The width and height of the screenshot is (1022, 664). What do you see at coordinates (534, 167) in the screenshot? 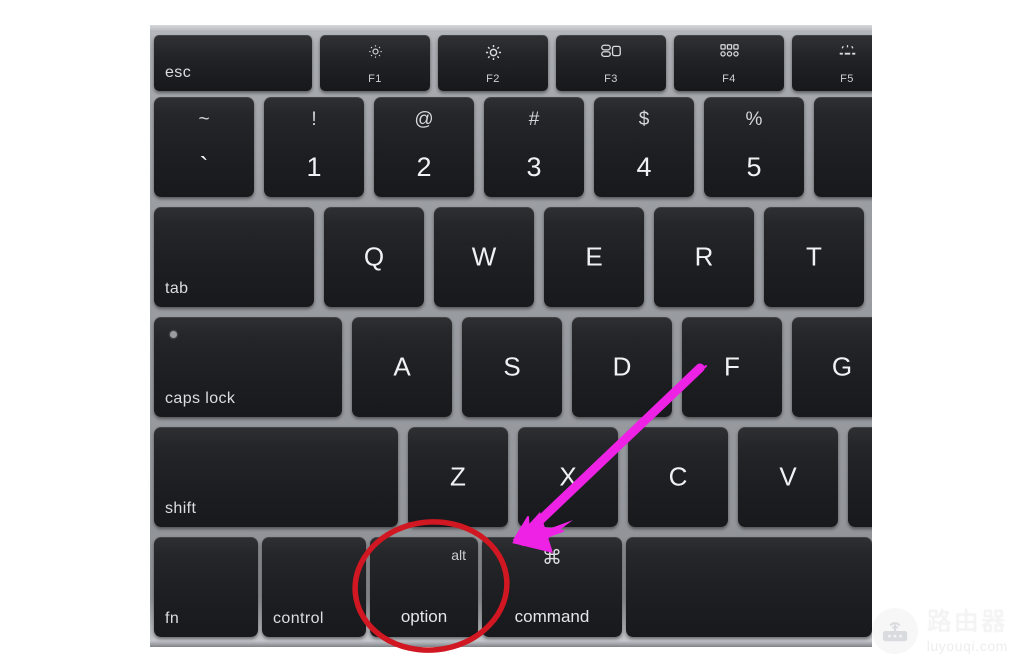
I see `key-3-lower: 3` at bounding box center [534, 167].